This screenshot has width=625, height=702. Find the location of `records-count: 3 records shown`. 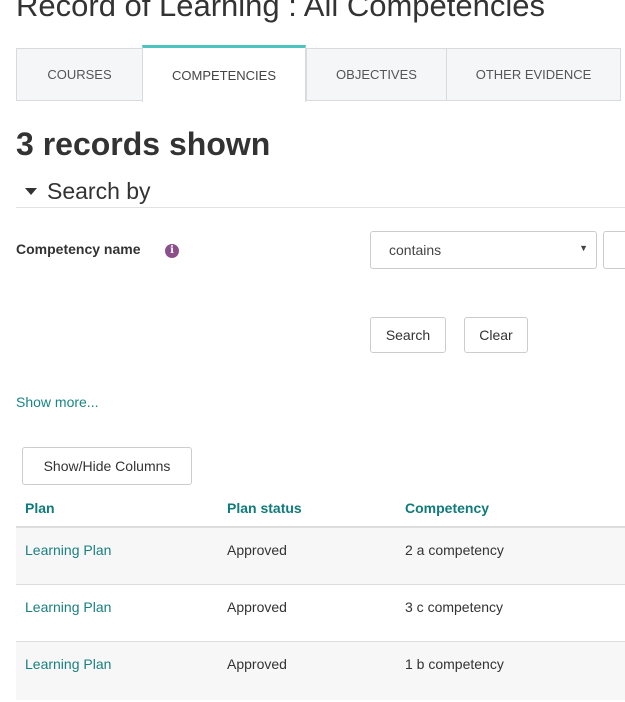

records-count: 3 records shown is located at coordinates (143, 144).